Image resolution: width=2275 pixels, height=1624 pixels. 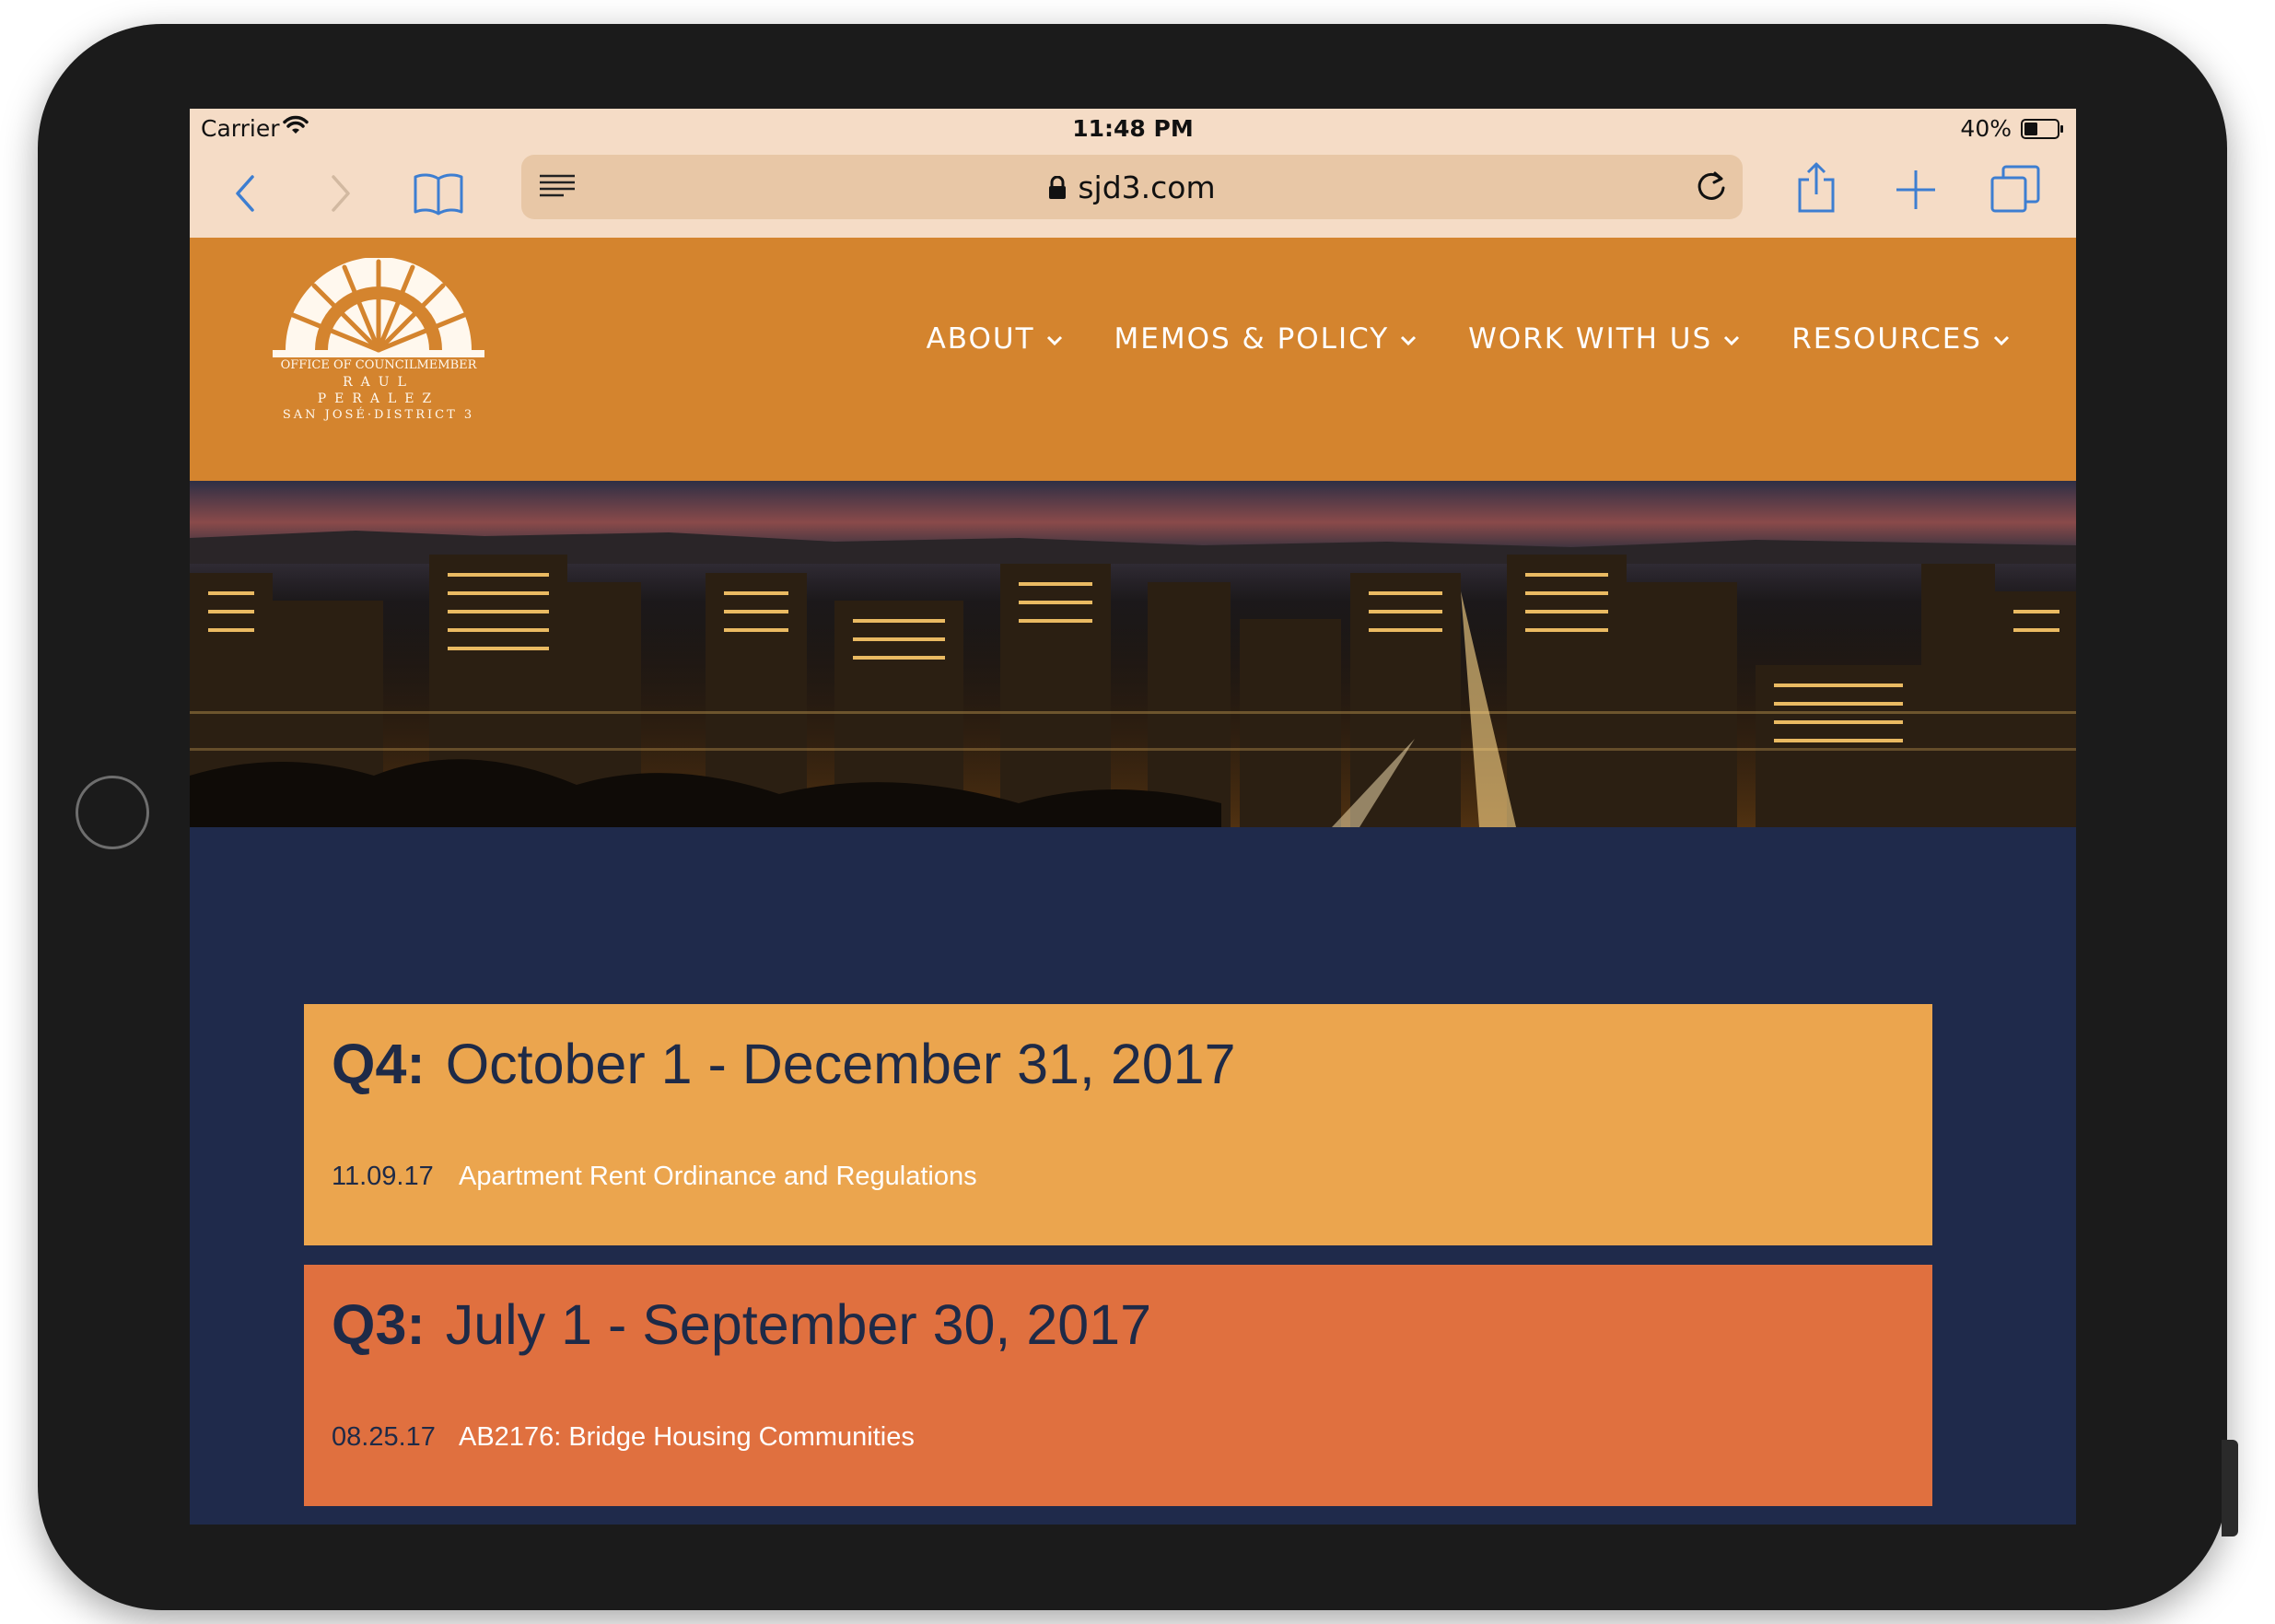 What do you see at coordinates (2230, 1488) in the screenshot?
I see `side-button` at bounding box center [2230, 1488].